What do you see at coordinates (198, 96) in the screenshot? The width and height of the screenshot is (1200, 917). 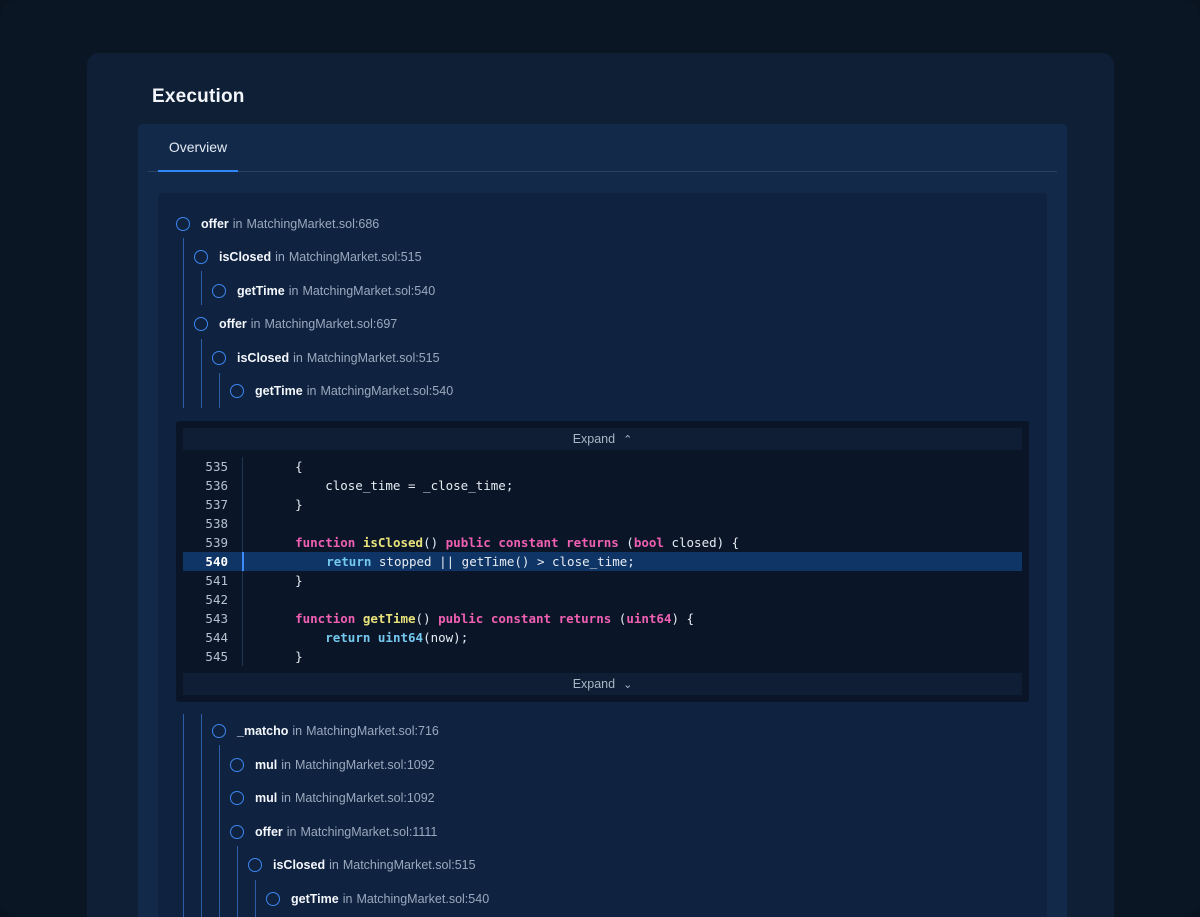 I see `page-title: Execution` at bounding box center [198, 96].